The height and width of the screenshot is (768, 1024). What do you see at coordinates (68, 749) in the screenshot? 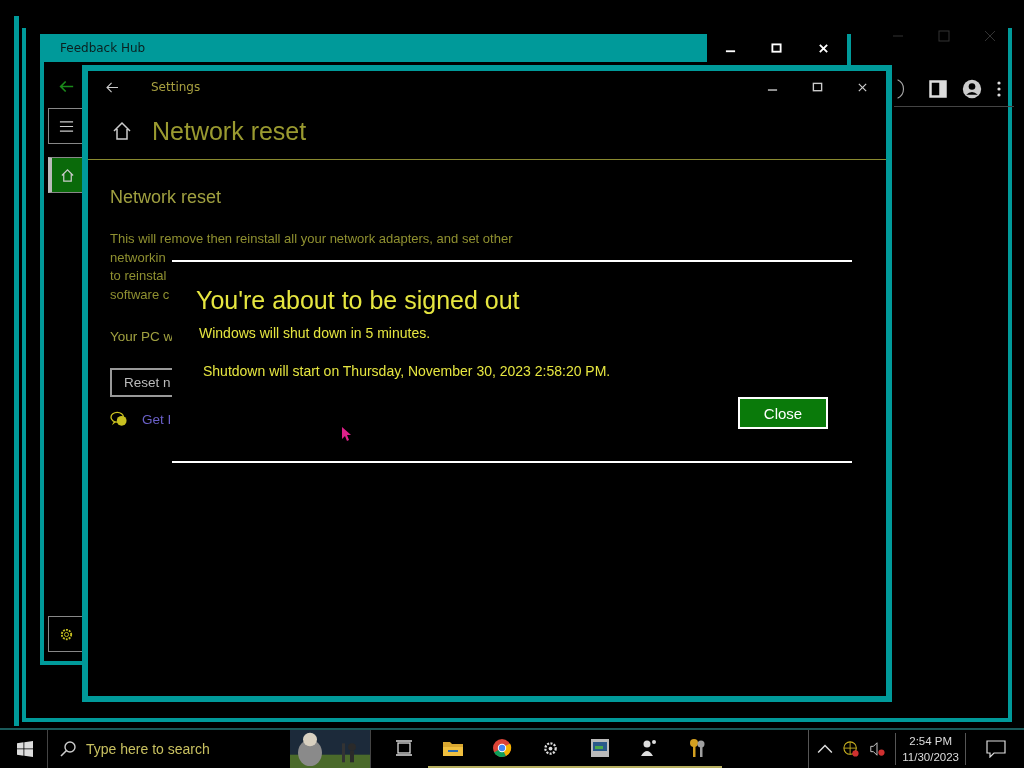
I see `search-icon` at bounding box center [68, 749].